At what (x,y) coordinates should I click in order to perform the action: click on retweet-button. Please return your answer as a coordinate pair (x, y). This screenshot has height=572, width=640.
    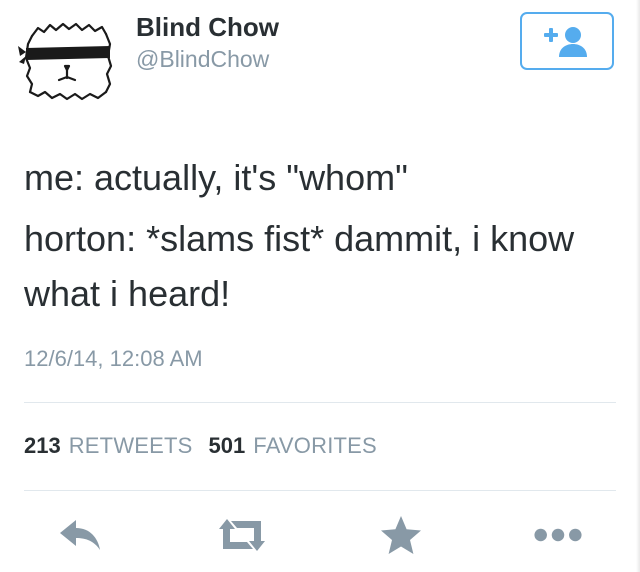
    Looking at the image, I should click on (242, 535).